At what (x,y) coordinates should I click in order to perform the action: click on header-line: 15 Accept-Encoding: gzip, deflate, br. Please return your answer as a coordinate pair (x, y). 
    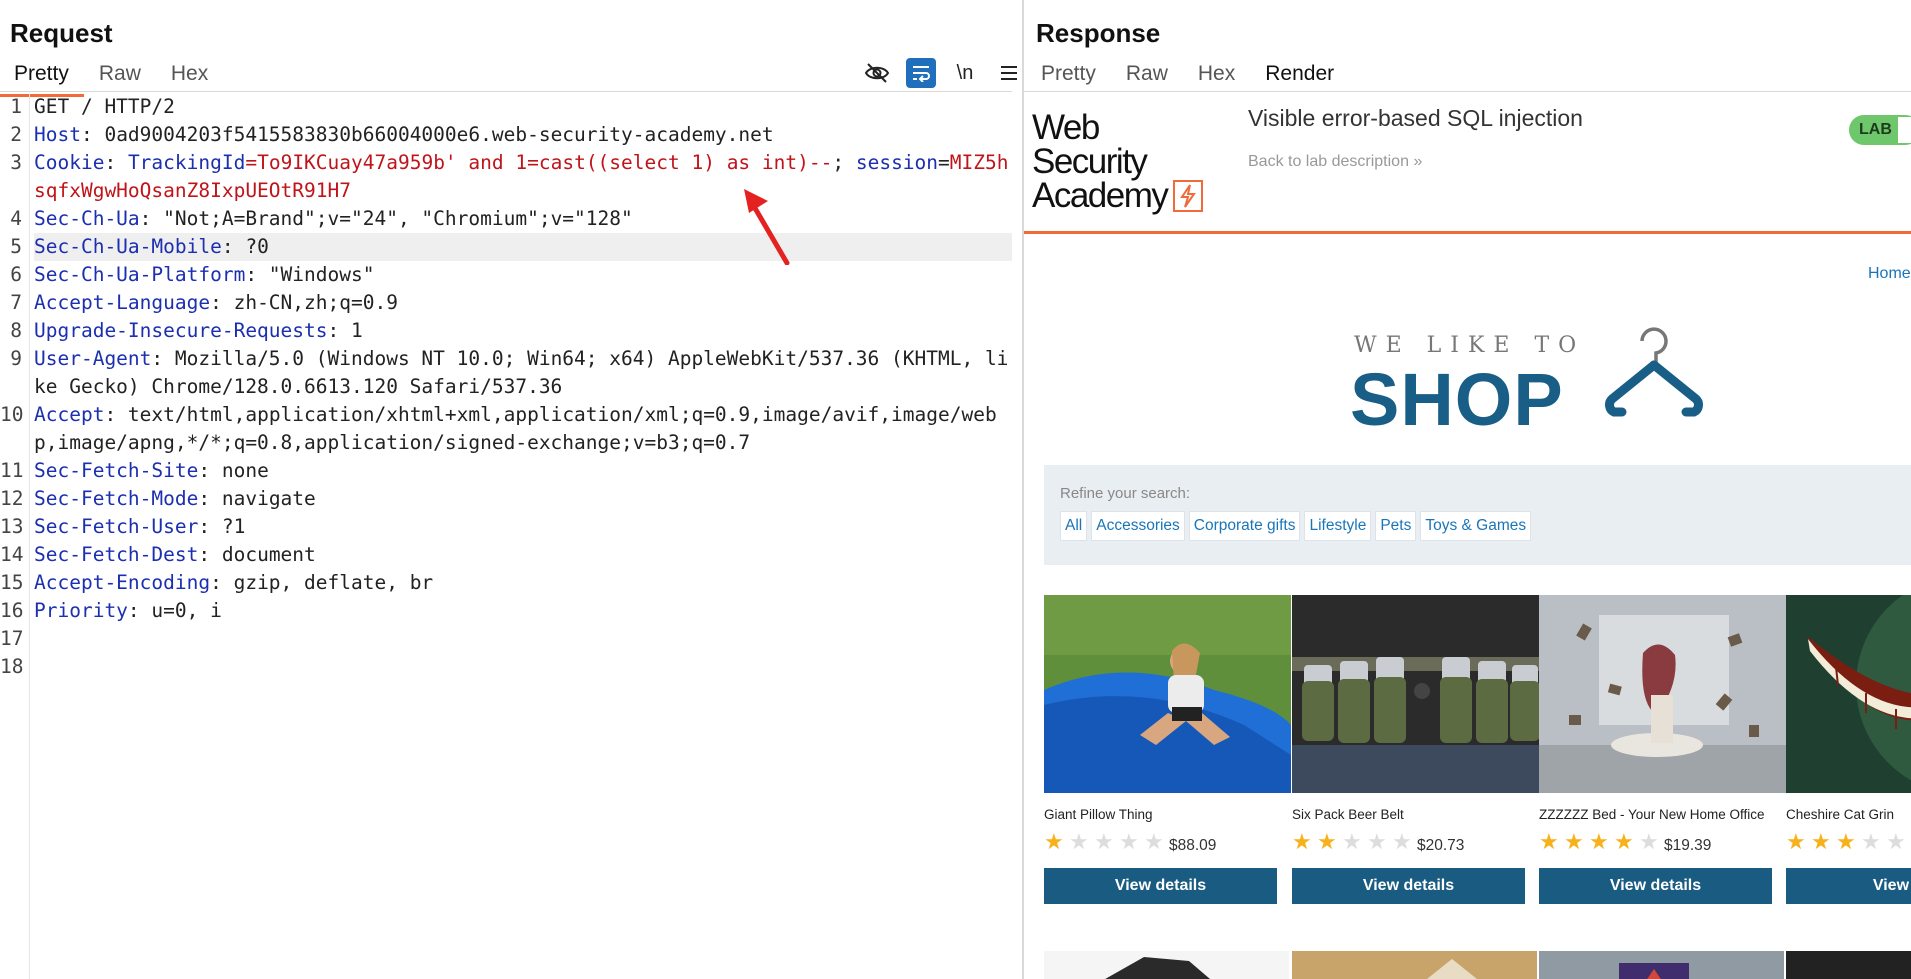
    Looking at the image, I should click on (506, 583).